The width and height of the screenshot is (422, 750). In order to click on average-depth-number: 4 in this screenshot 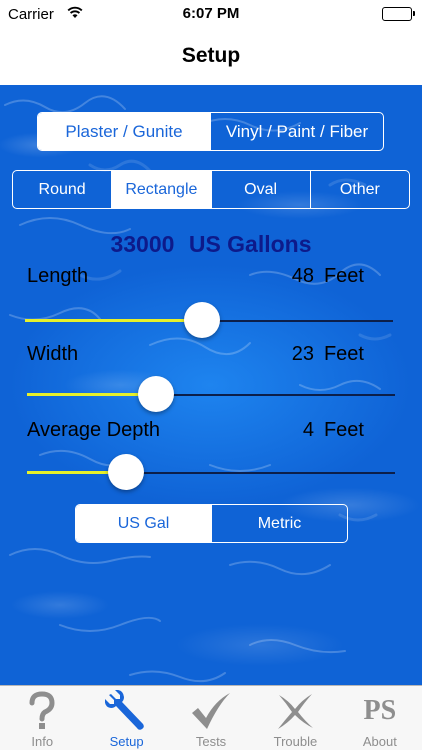, I will do `click(308, 430)`.